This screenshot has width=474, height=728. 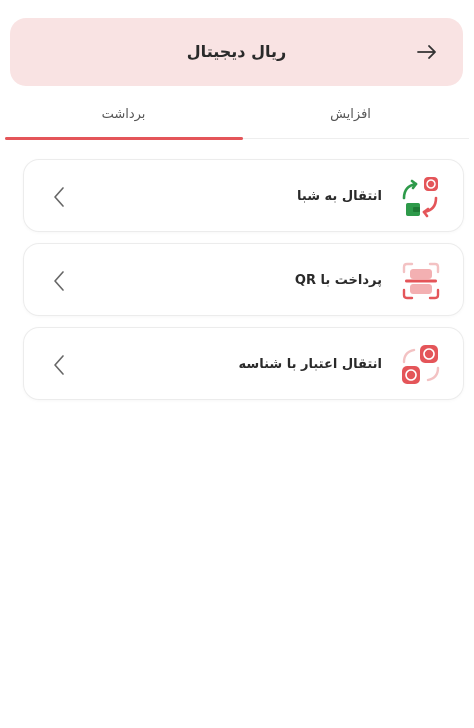 What do you see at coordinates (124, 138) in the screenshot?
I see `active-tab-indicator` at bounding box center [124, 138].